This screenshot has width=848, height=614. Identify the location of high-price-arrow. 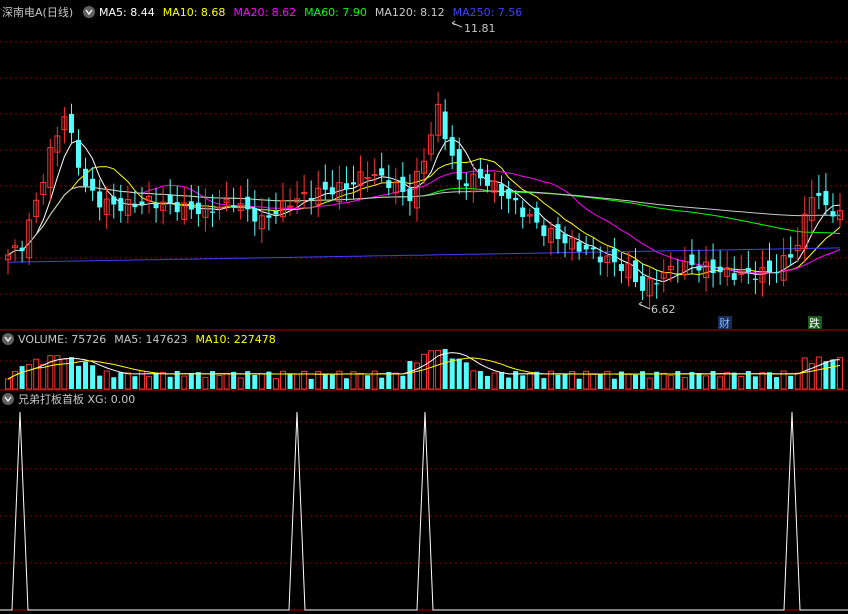
(457, 24).